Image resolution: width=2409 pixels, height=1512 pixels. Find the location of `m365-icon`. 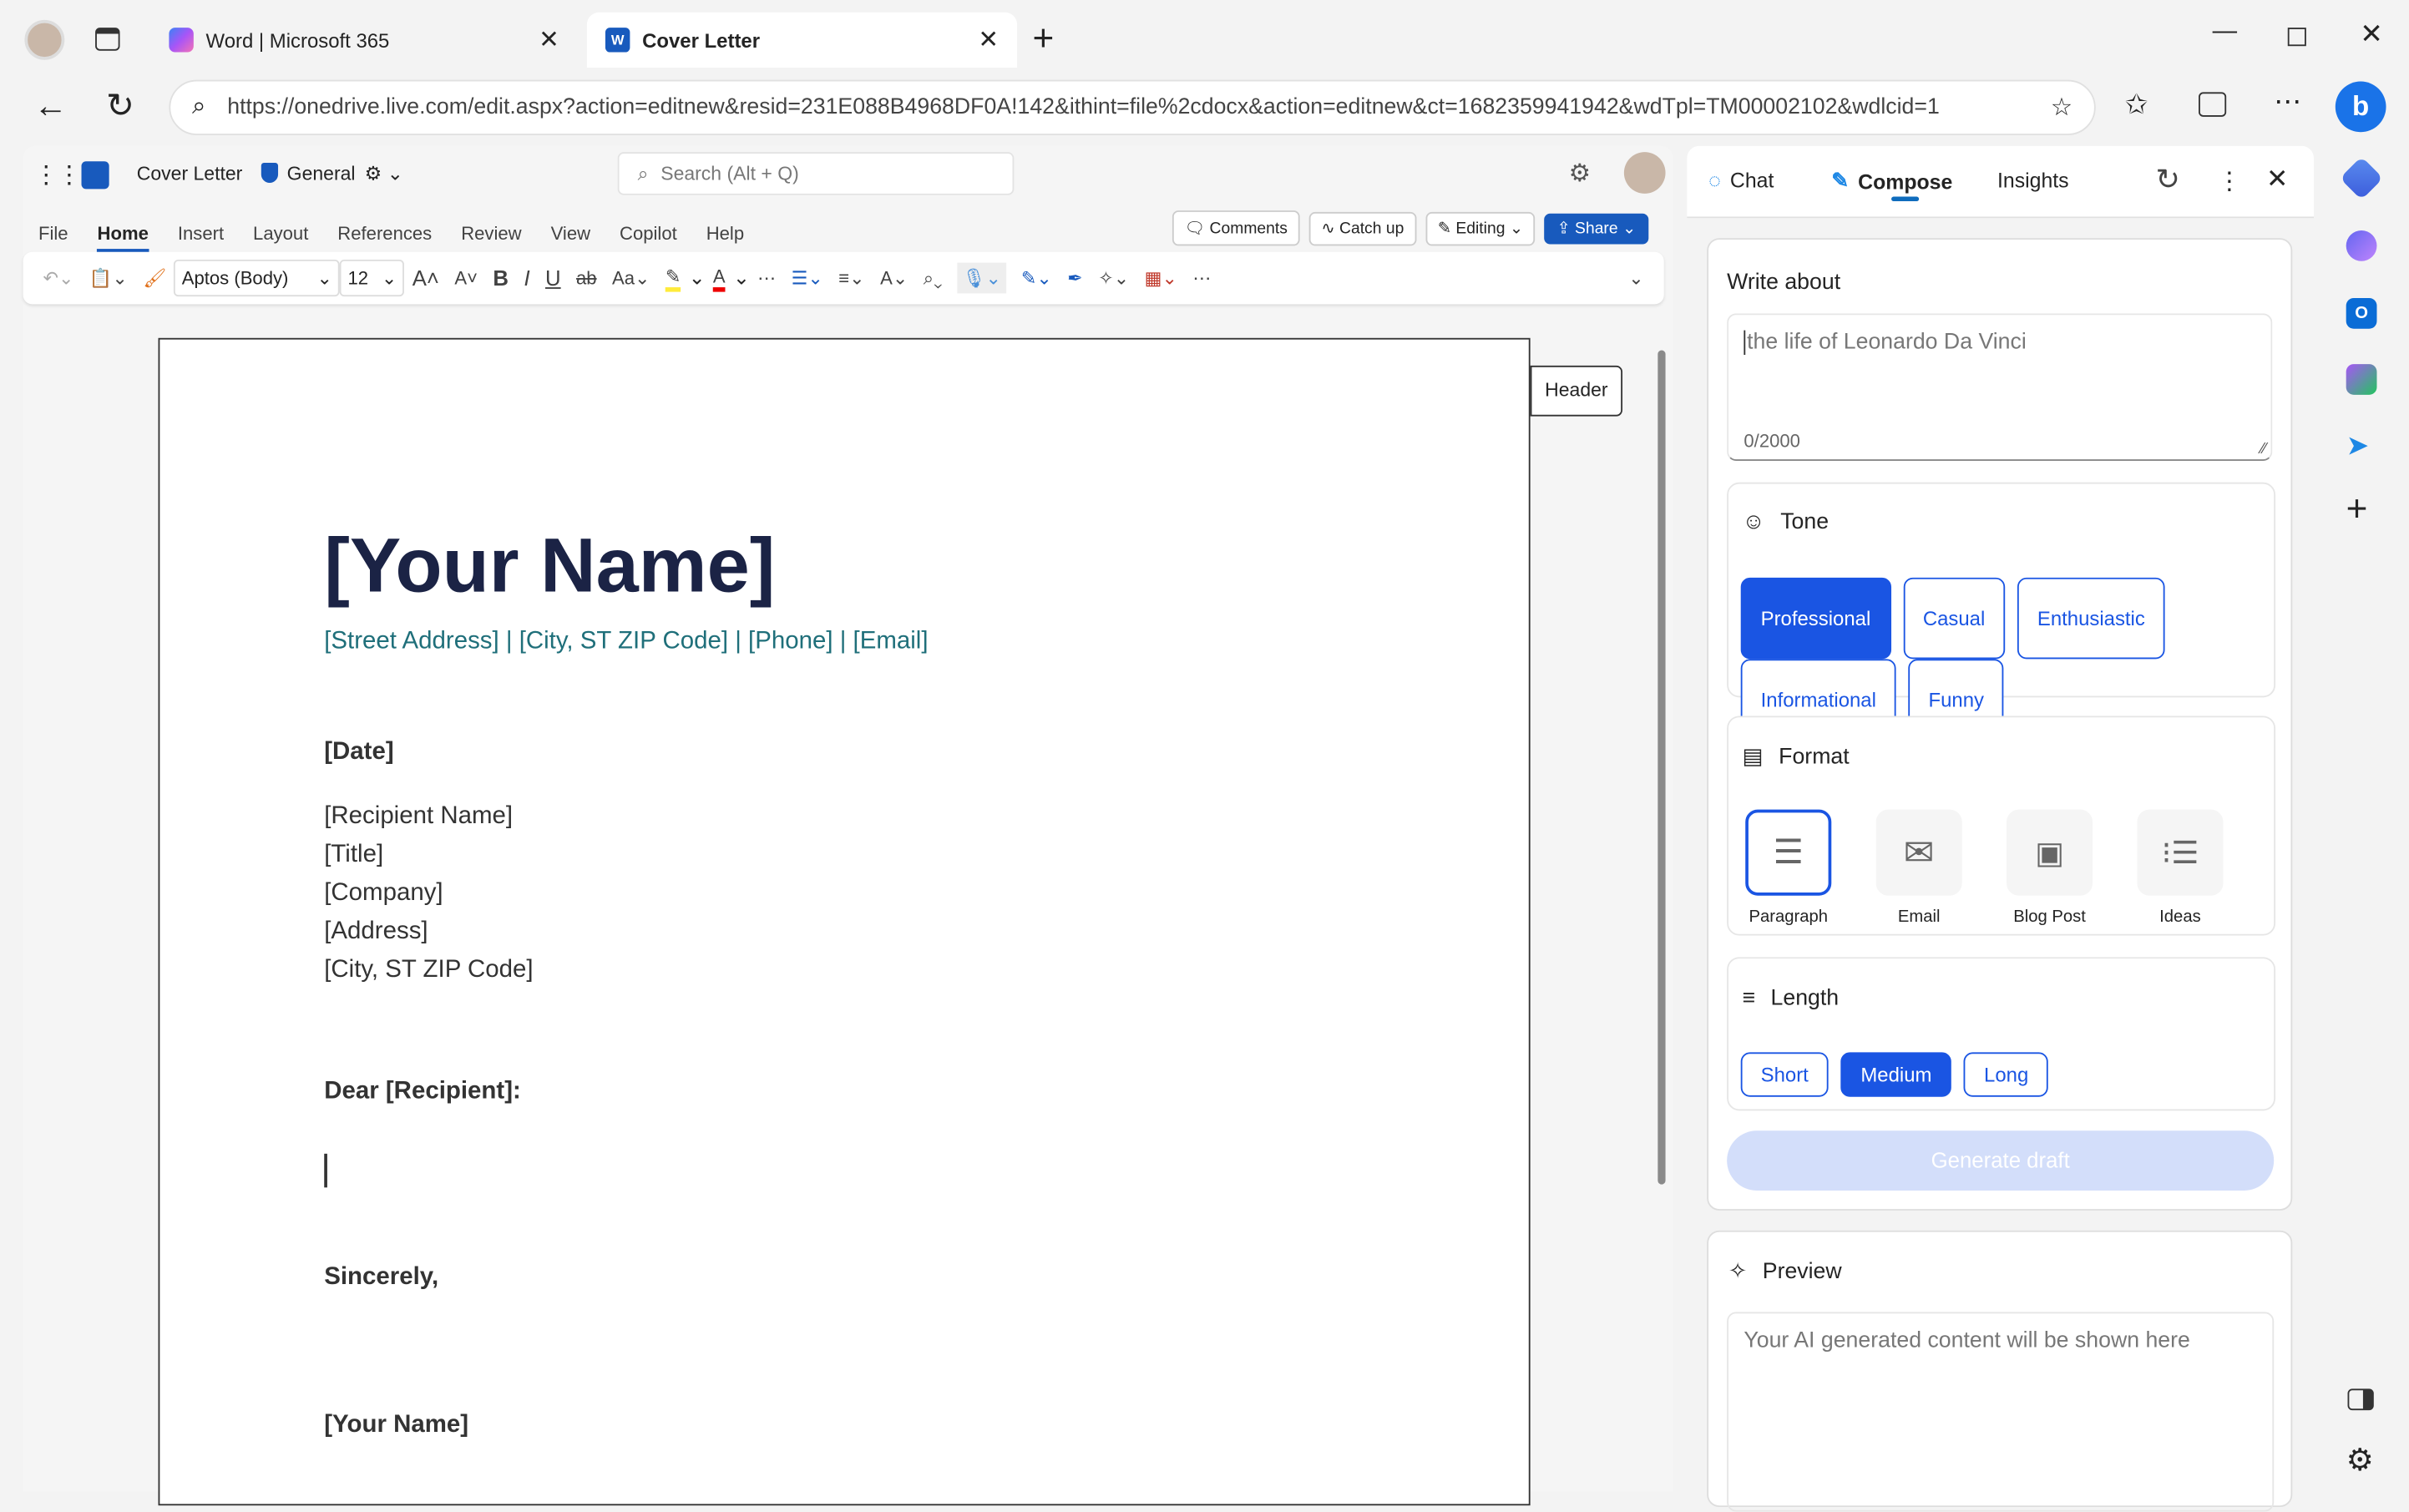

m365-icon is located at coordinates (2361, 245).